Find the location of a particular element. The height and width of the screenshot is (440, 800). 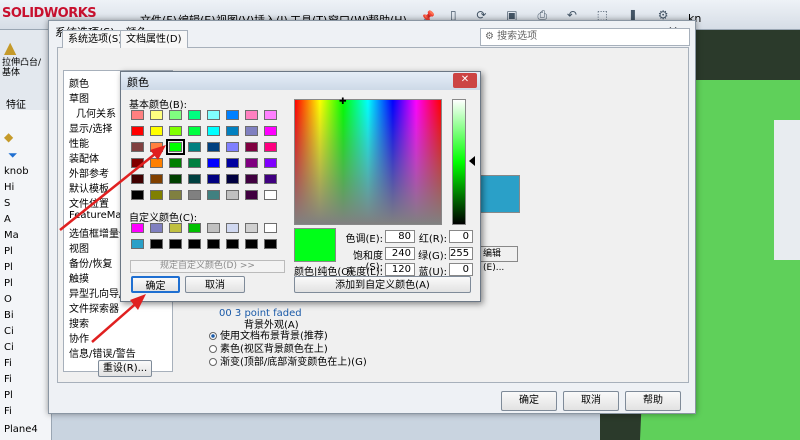

add-to-custom-colors-button: 添加到自定义颜色(A) is located at coordinates (382, 284).